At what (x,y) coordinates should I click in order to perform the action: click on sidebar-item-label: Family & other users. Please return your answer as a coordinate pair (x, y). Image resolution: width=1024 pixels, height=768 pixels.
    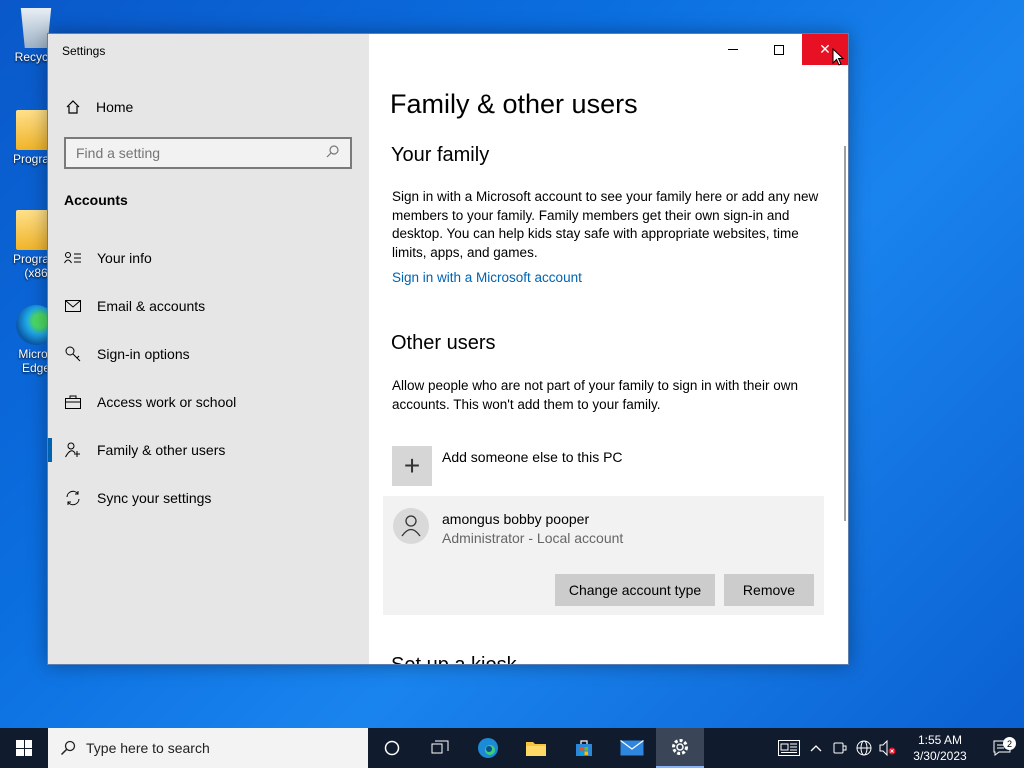
    Looking at the image, I should click on (161, 450).